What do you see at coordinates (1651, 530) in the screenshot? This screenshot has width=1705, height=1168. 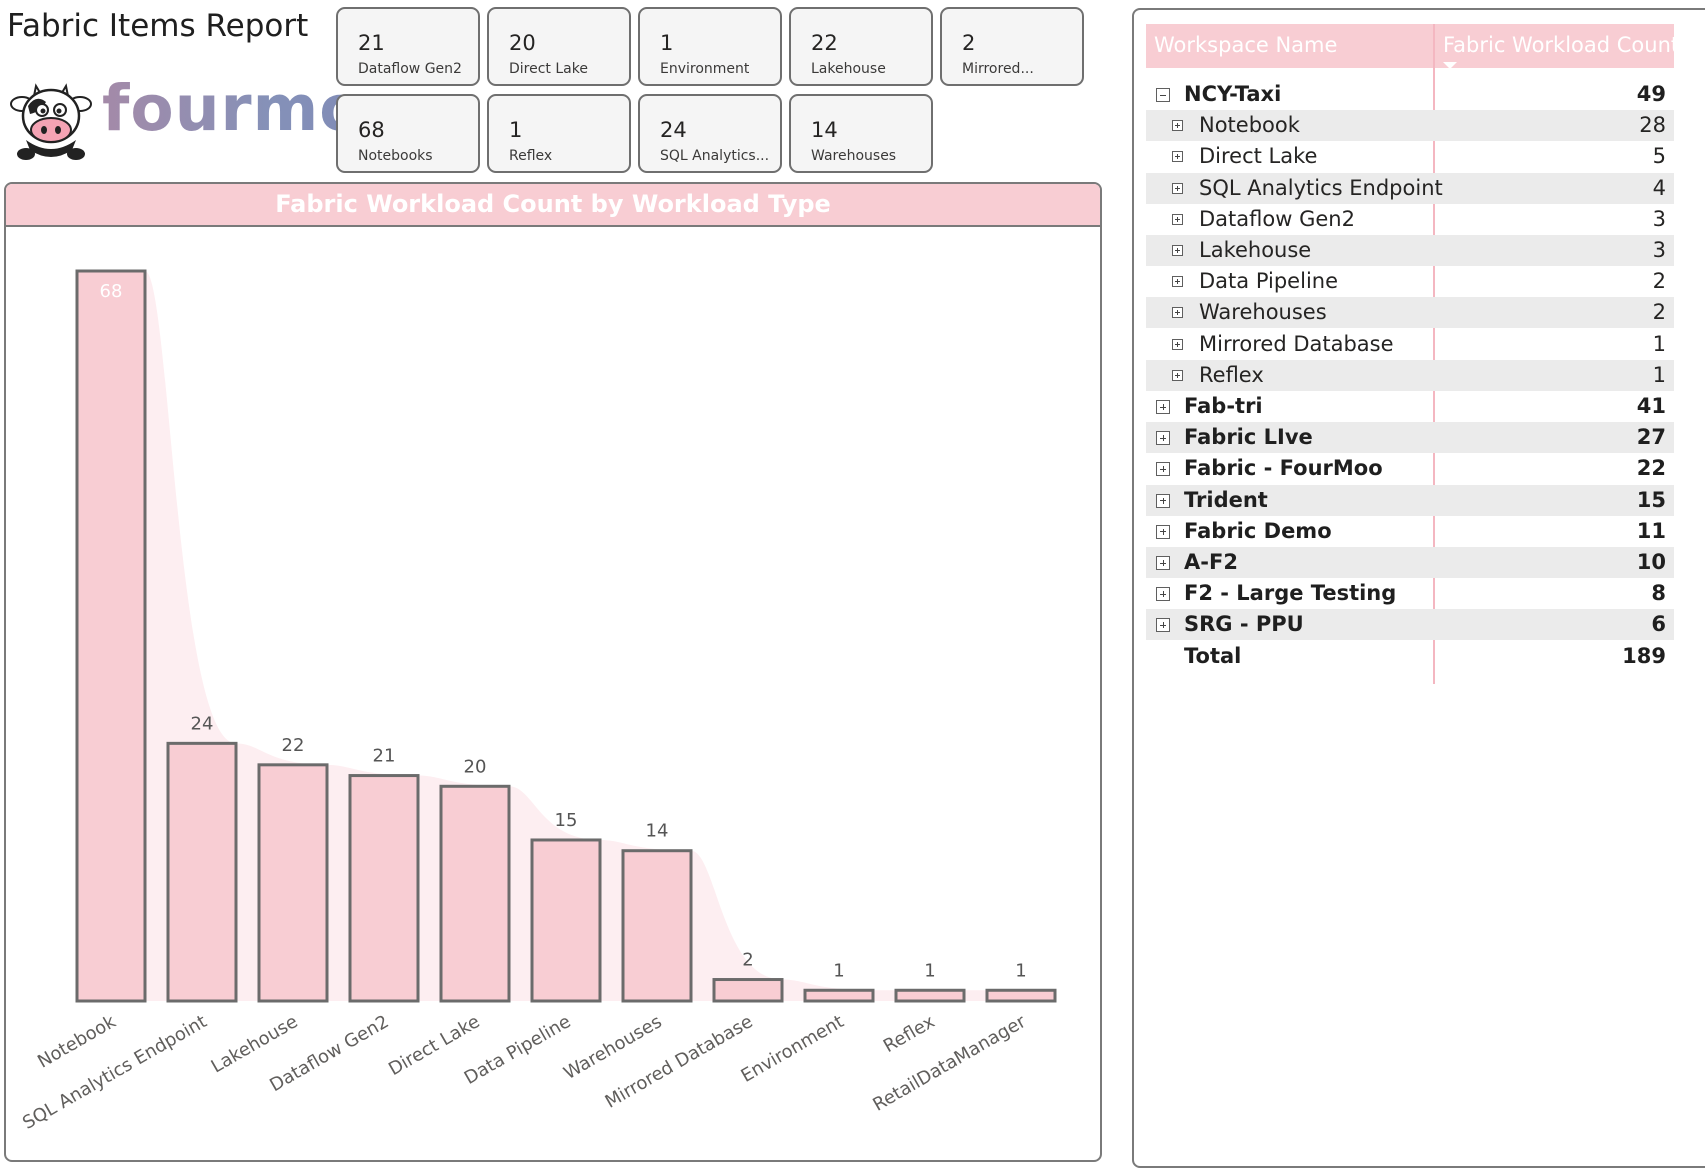 I see `row-value: 11` at bounding box center [1651, 530].